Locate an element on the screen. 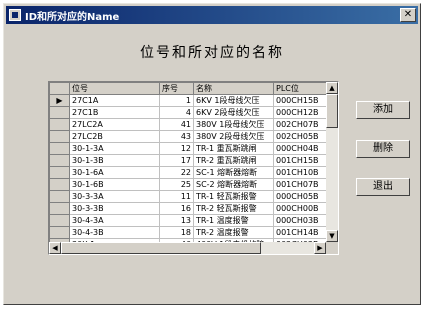  cell-name: TR-1 轻瓦斯报警 is located at coordinates (233, 196).